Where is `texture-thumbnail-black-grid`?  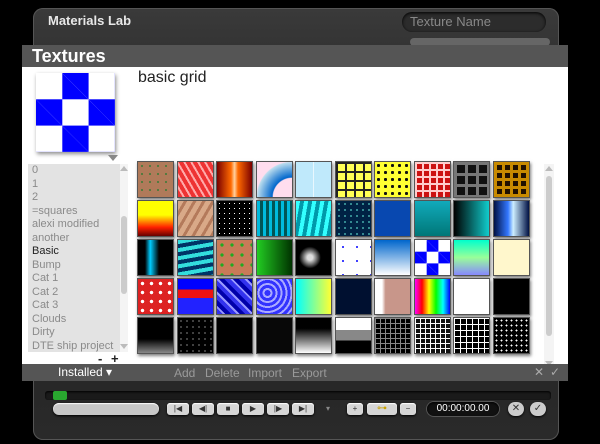 texture-thumbnail-black-grid is located at coordinates (392, 335).